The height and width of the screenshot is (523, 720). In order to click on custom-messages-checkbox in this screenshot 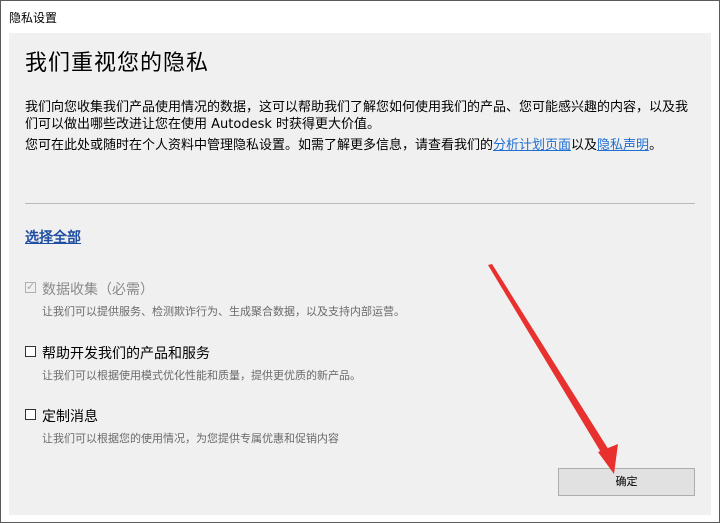, I will do `click(30, 414)`.